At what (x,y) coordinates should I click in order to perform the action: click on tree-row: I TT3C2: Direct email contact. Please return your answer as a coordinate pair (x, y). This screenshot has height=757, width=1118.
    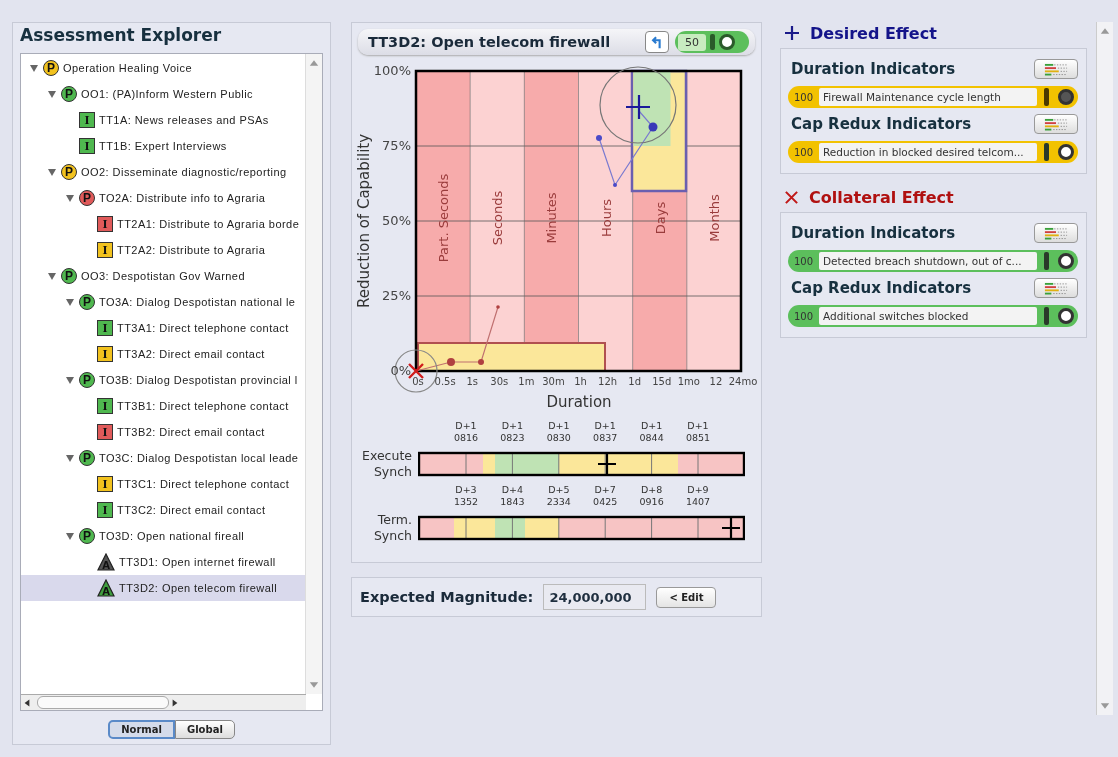
    Looking at the image, I should click on (163, 510).